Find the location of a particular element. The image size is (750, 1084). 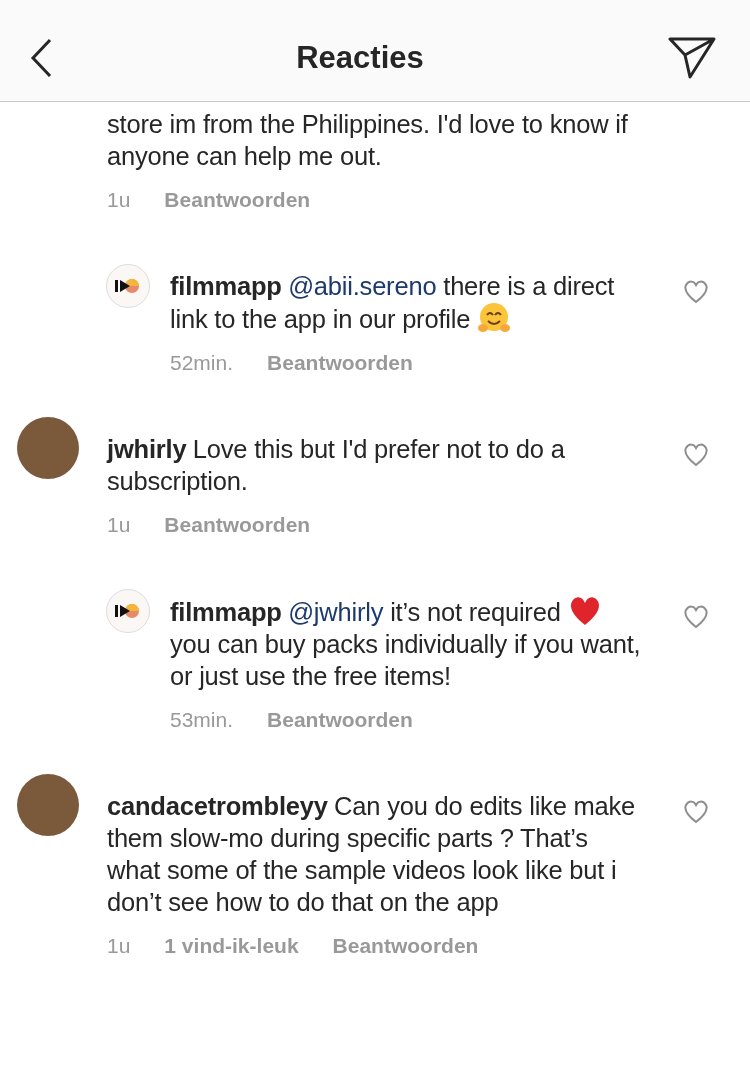

comment-text: filmmapp @abii.sereno there is a direct link to the app in our profile is located at coordinates (393, 303).